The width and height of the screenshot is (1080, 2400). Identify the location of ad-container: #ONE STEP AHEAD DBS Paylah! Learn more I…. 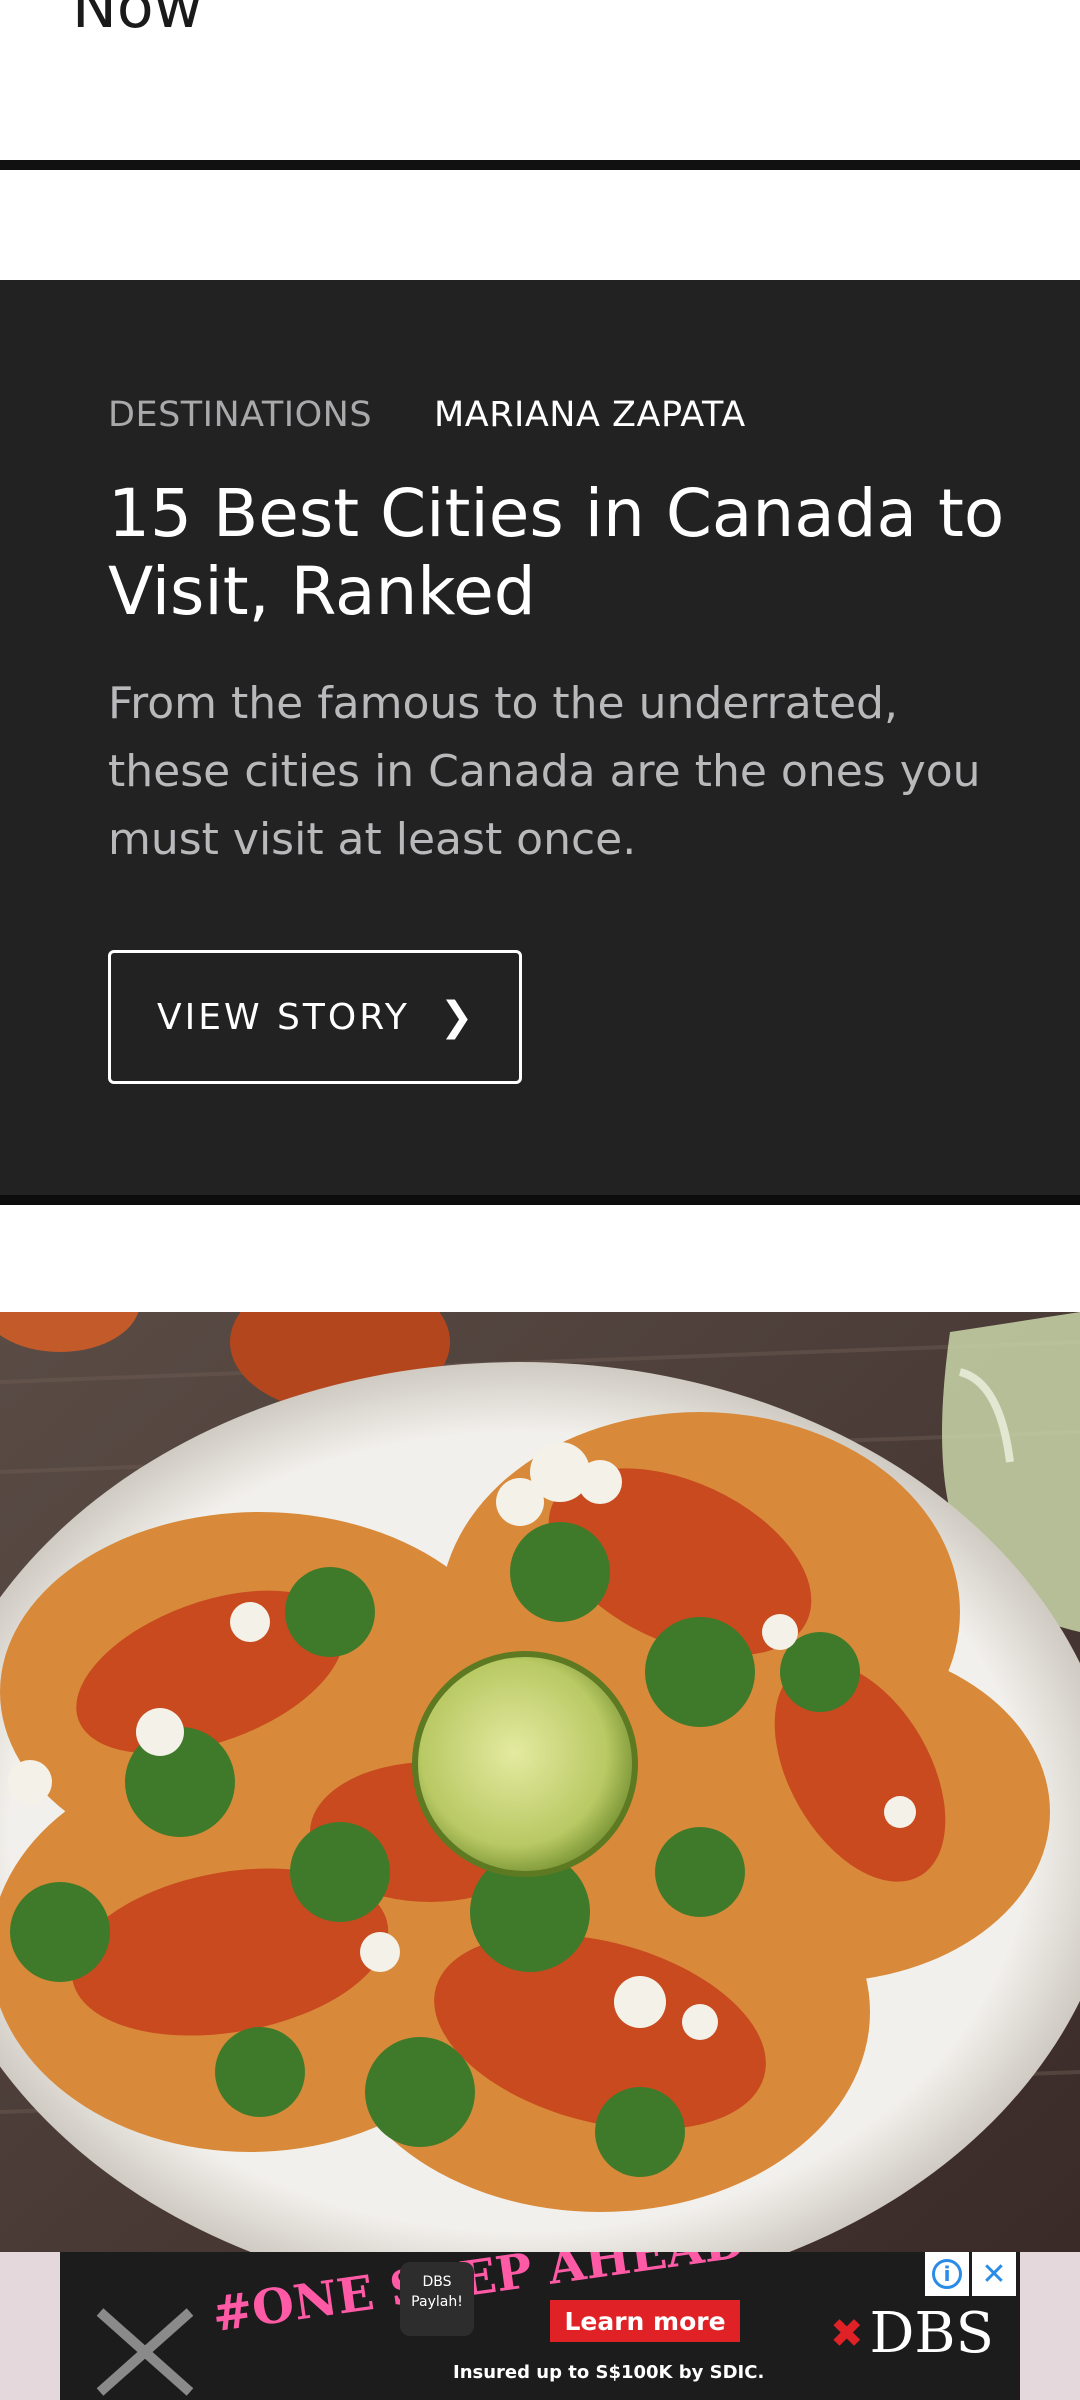
(540, 2326).